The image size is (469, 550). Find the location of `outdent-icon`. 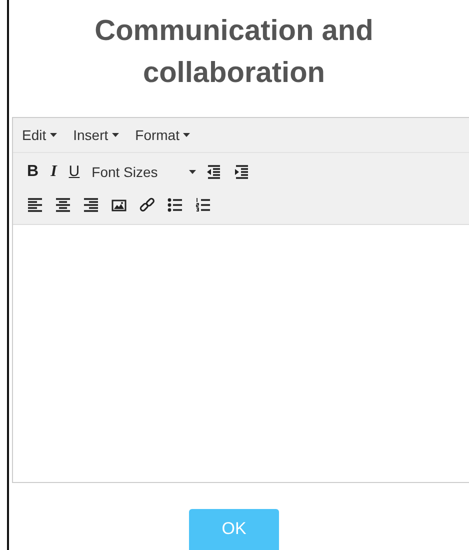

outdent-icon is located at coordinates (214, 172).